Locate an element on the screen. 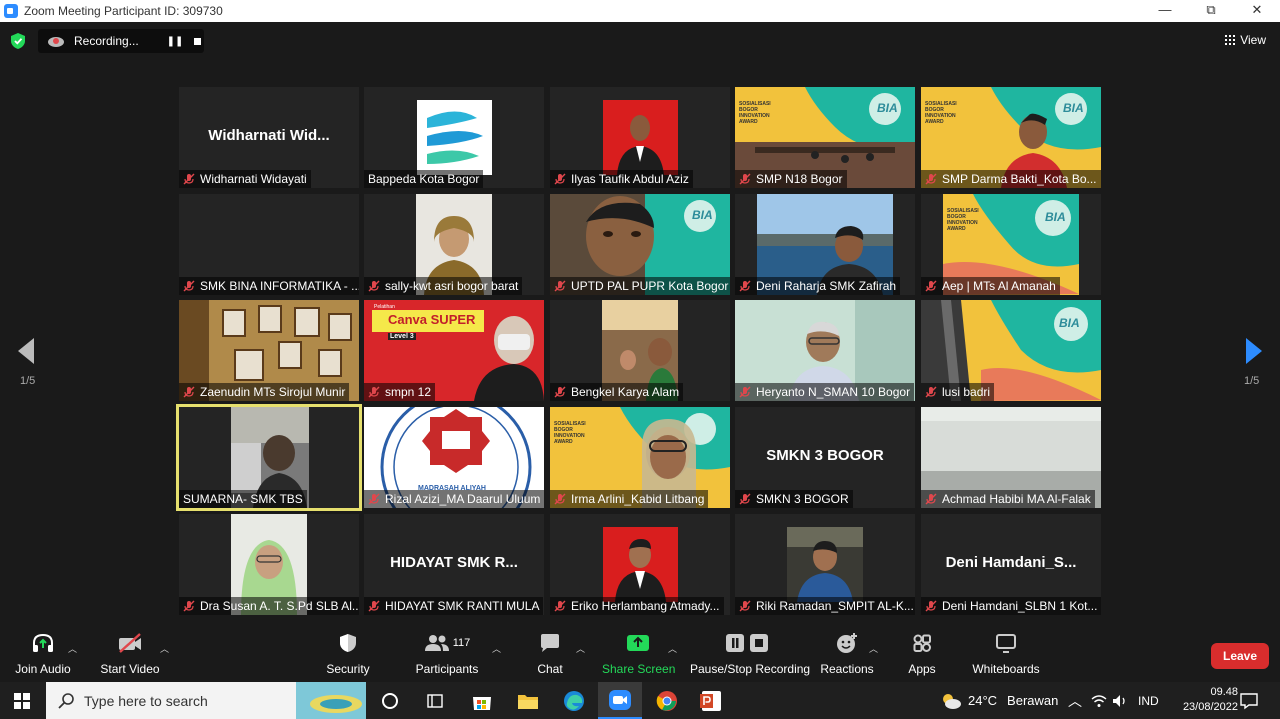  widgets-icon is located at coordinates (435, 701).